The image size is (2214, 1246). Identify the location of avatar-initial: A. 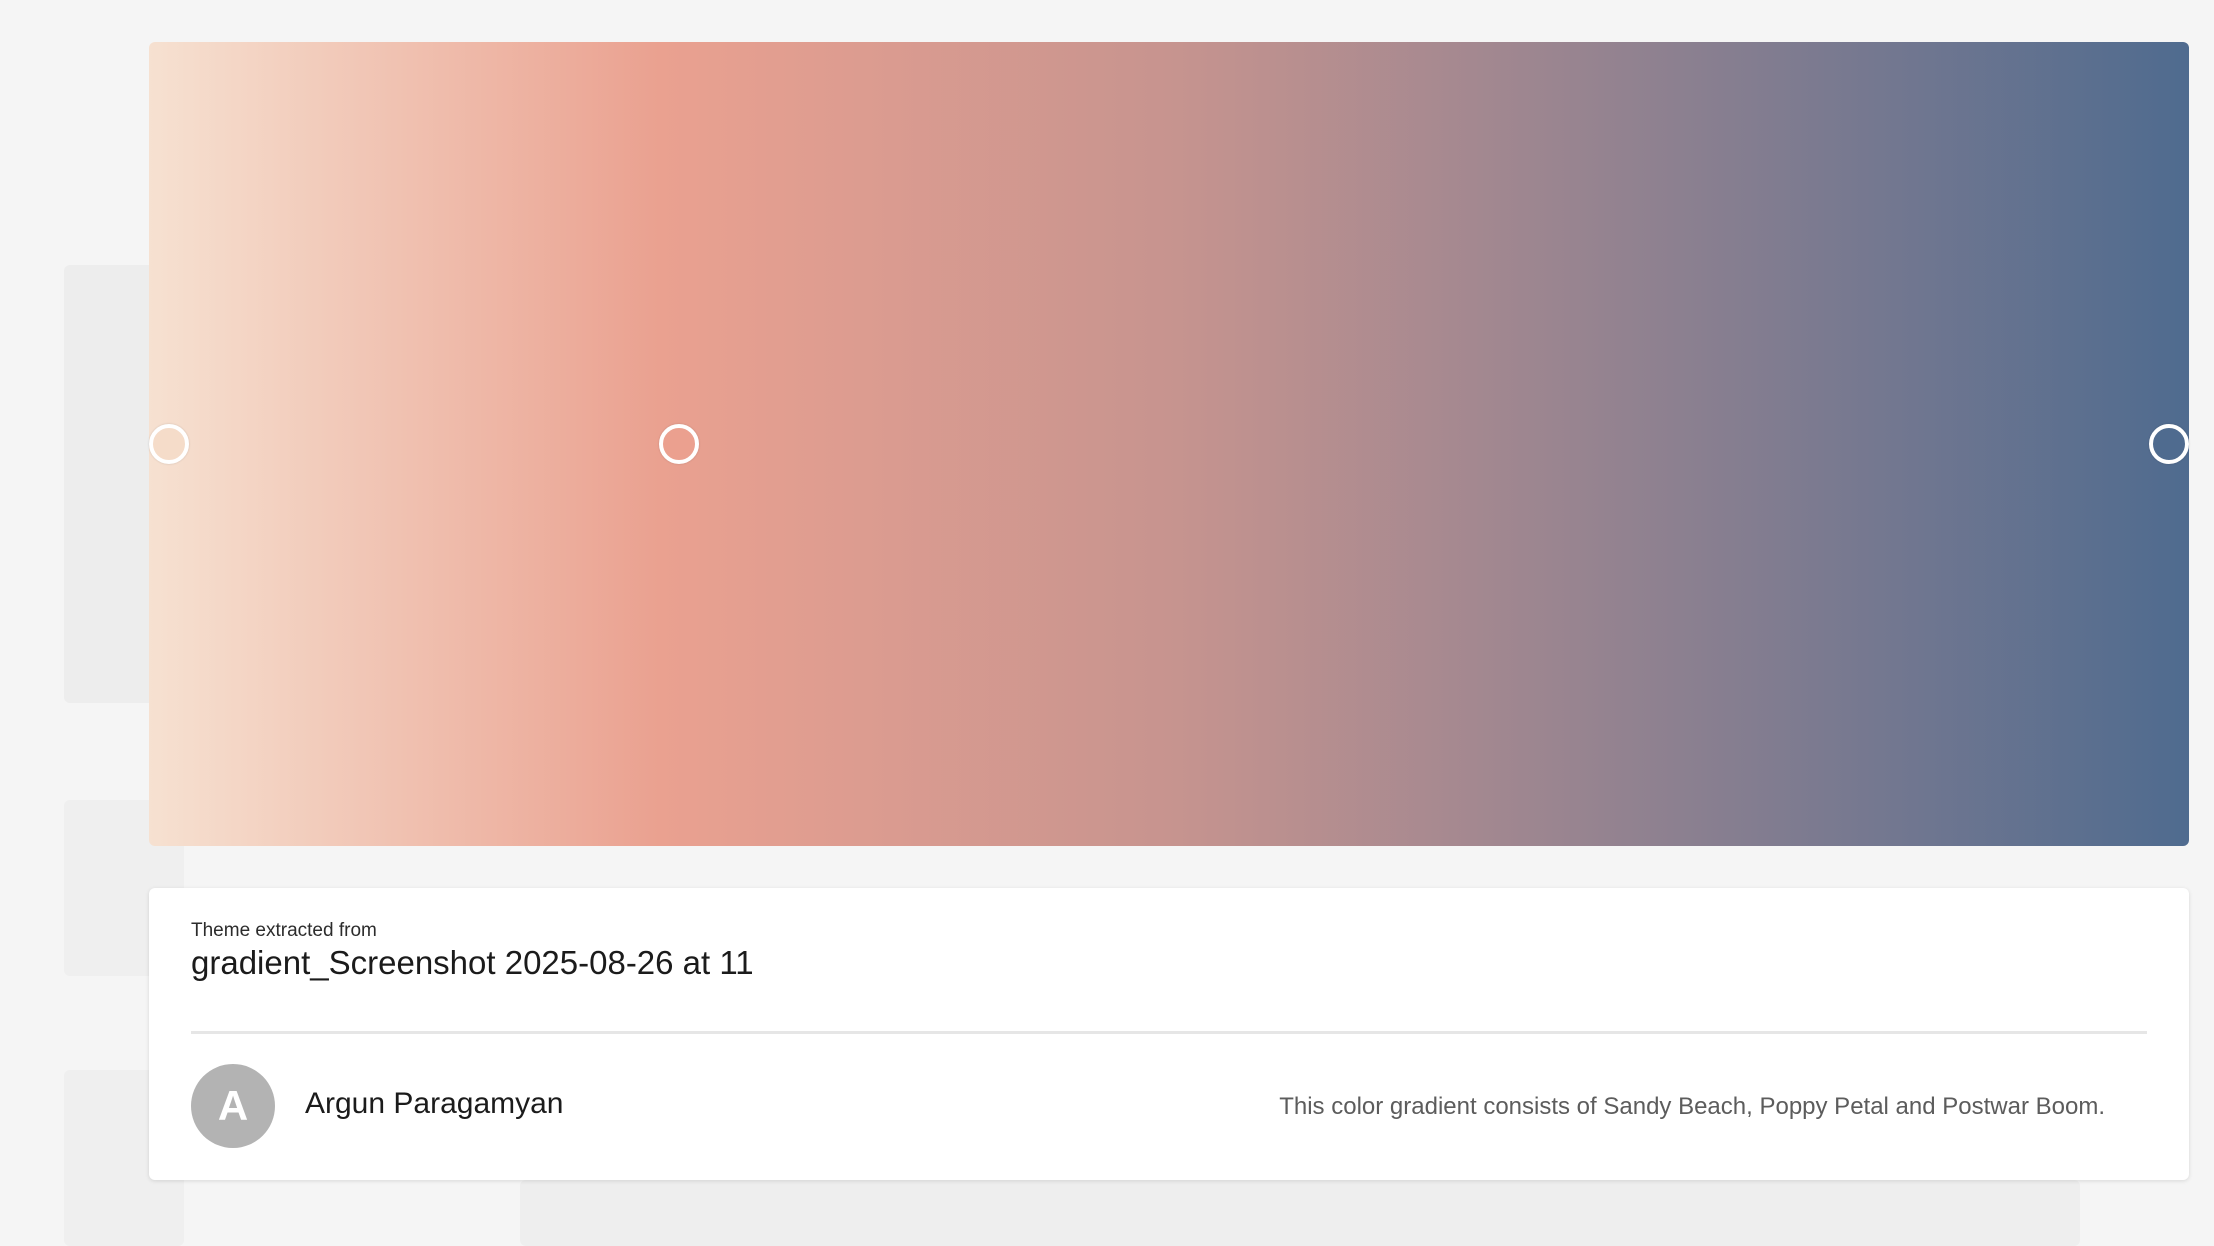
(233, 1105).